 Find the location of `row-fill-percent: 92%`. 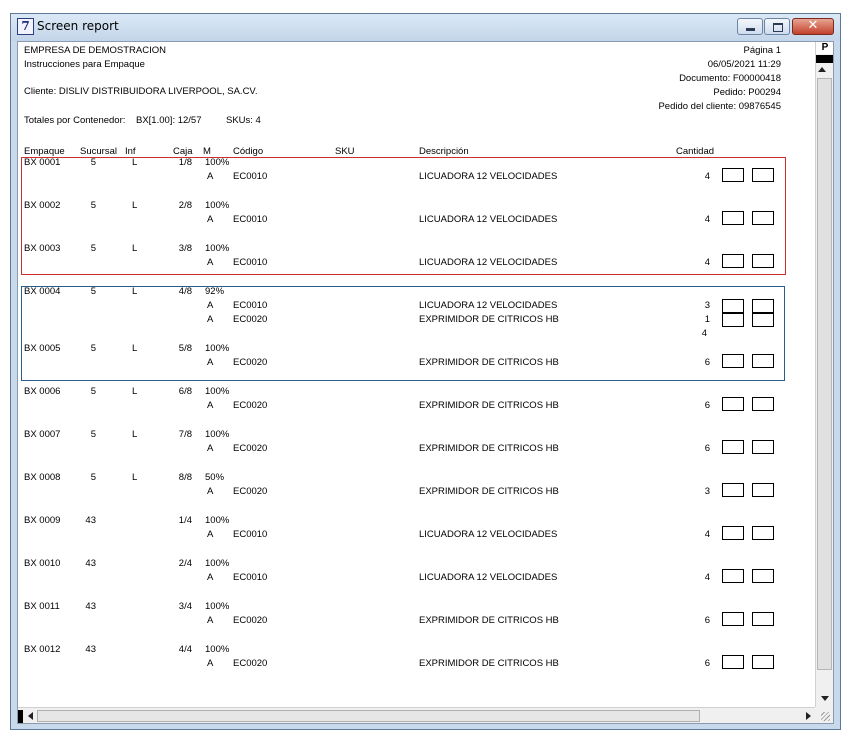

row-fill-percent: 92% is located at coordinates (215, 291).